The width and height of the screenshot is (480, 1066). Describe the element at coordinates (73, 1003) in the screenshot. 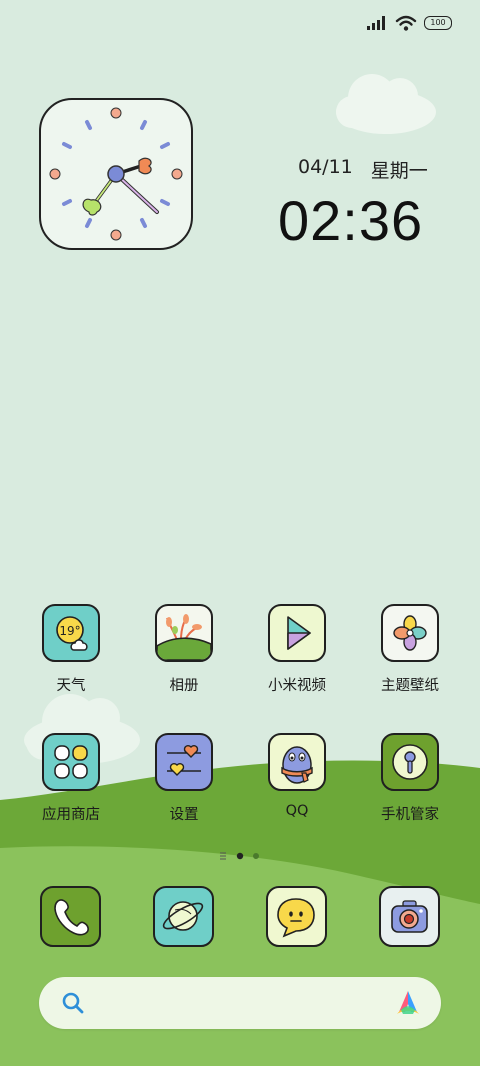

I see `search-icon` at that location.